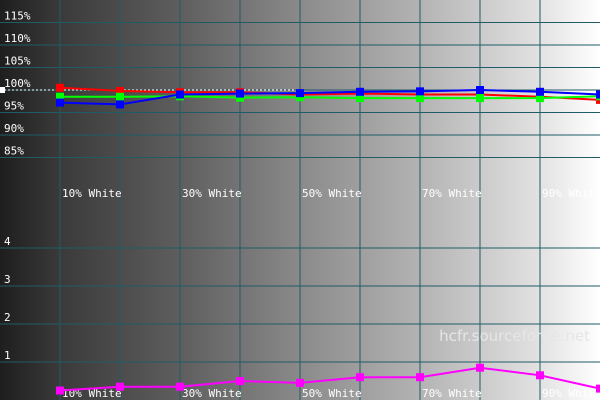  I want to click on y-tick-label: 100%, so click(17, 83).